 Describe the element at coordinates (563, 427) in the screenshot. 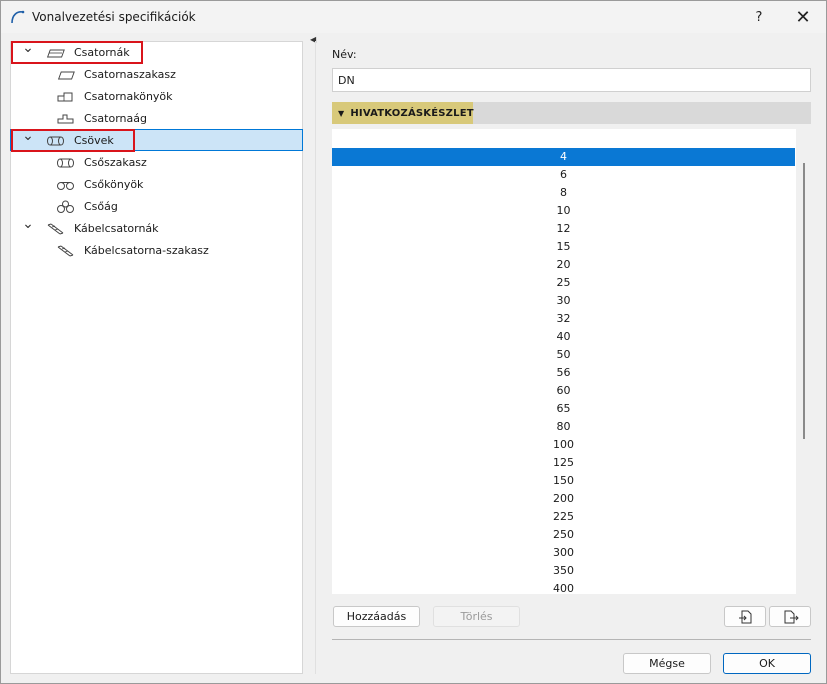

I see `list-item: 80` at that location.